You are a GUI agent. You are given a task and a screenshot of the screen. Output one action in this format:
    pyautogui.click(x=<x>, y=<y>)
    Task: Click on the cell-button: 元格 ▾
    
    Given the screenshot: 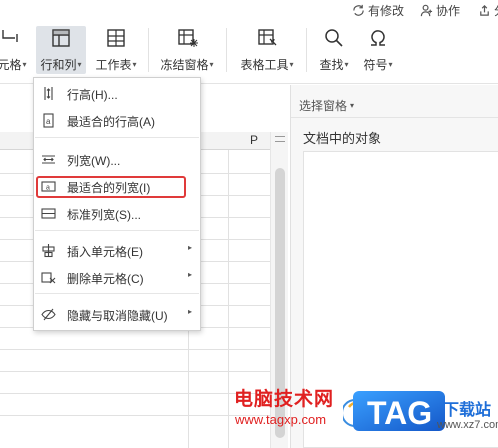 What is the action you would take?
    pyautogui.click(x=14, y=50)
    